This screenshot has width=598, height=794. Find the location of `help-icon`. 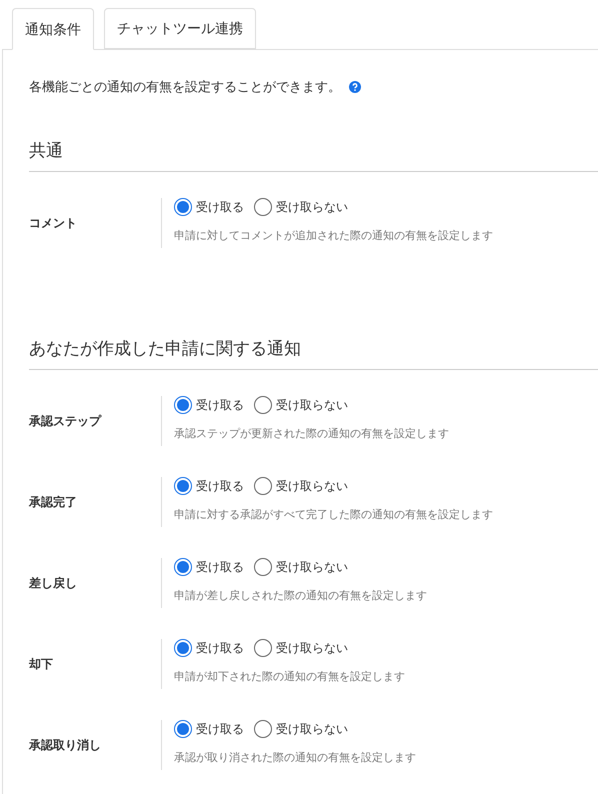

help-icon is located at coordinates (355, 87).